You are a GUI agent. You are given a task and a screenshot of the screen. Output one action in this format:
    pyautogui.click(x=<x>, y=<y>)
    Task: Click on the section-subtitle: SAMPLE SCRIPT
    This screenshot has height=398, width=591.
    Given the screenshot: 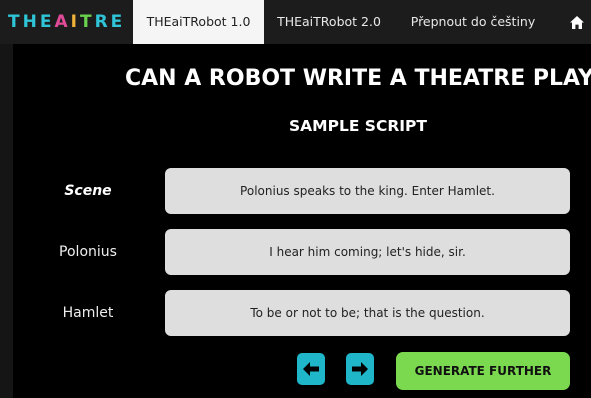 What is the action you would take?
    pyautogui.click(x=358, y=126)
    